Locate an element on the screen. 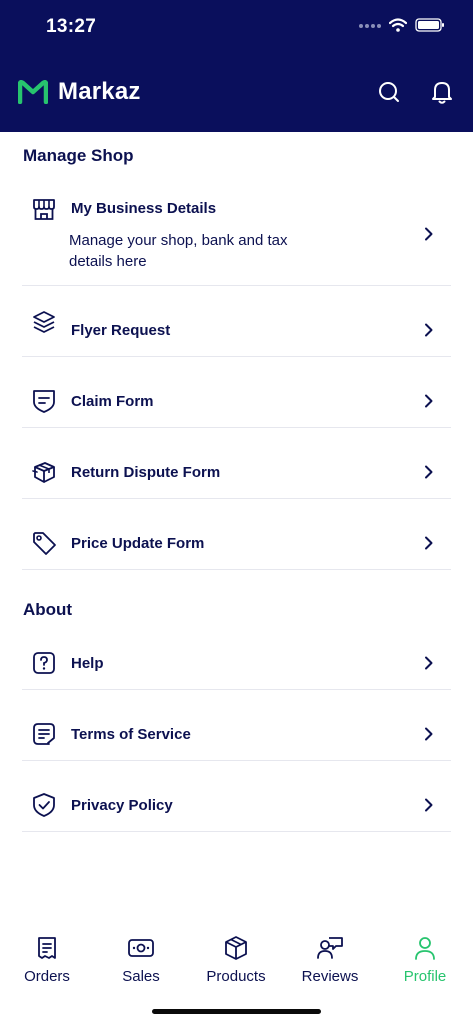 This screenshot has width=473, height=1024. menu-item-label: Flyer Request is located at coordinates (121, 330).